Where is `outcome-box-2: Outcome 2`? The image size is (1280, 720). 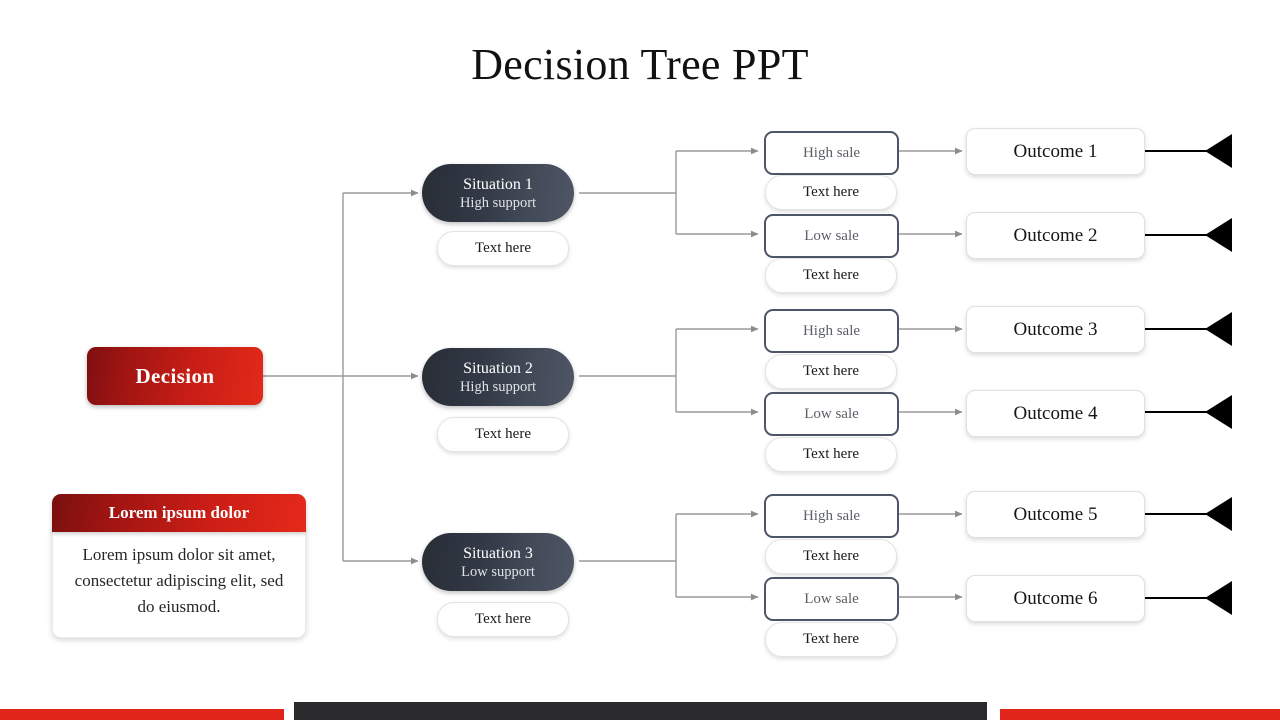 outcome-box-2: Outcome 2 is located at coordinates (1055, 235).